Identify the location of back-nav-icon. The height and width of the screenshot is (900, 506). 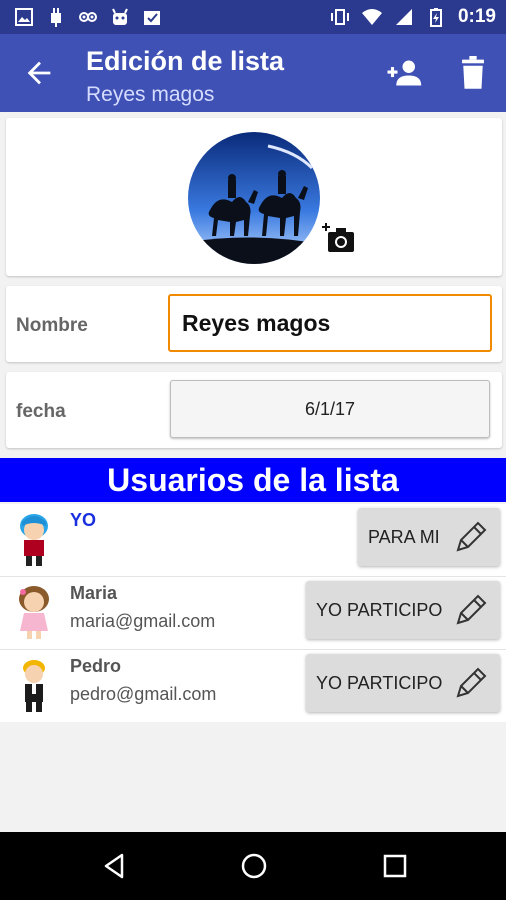
(114, 866).